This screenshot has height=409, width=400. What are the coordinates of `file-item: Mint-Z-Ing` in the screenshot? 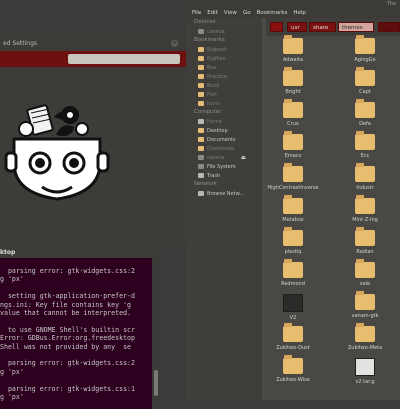 It's located at (365, 209).